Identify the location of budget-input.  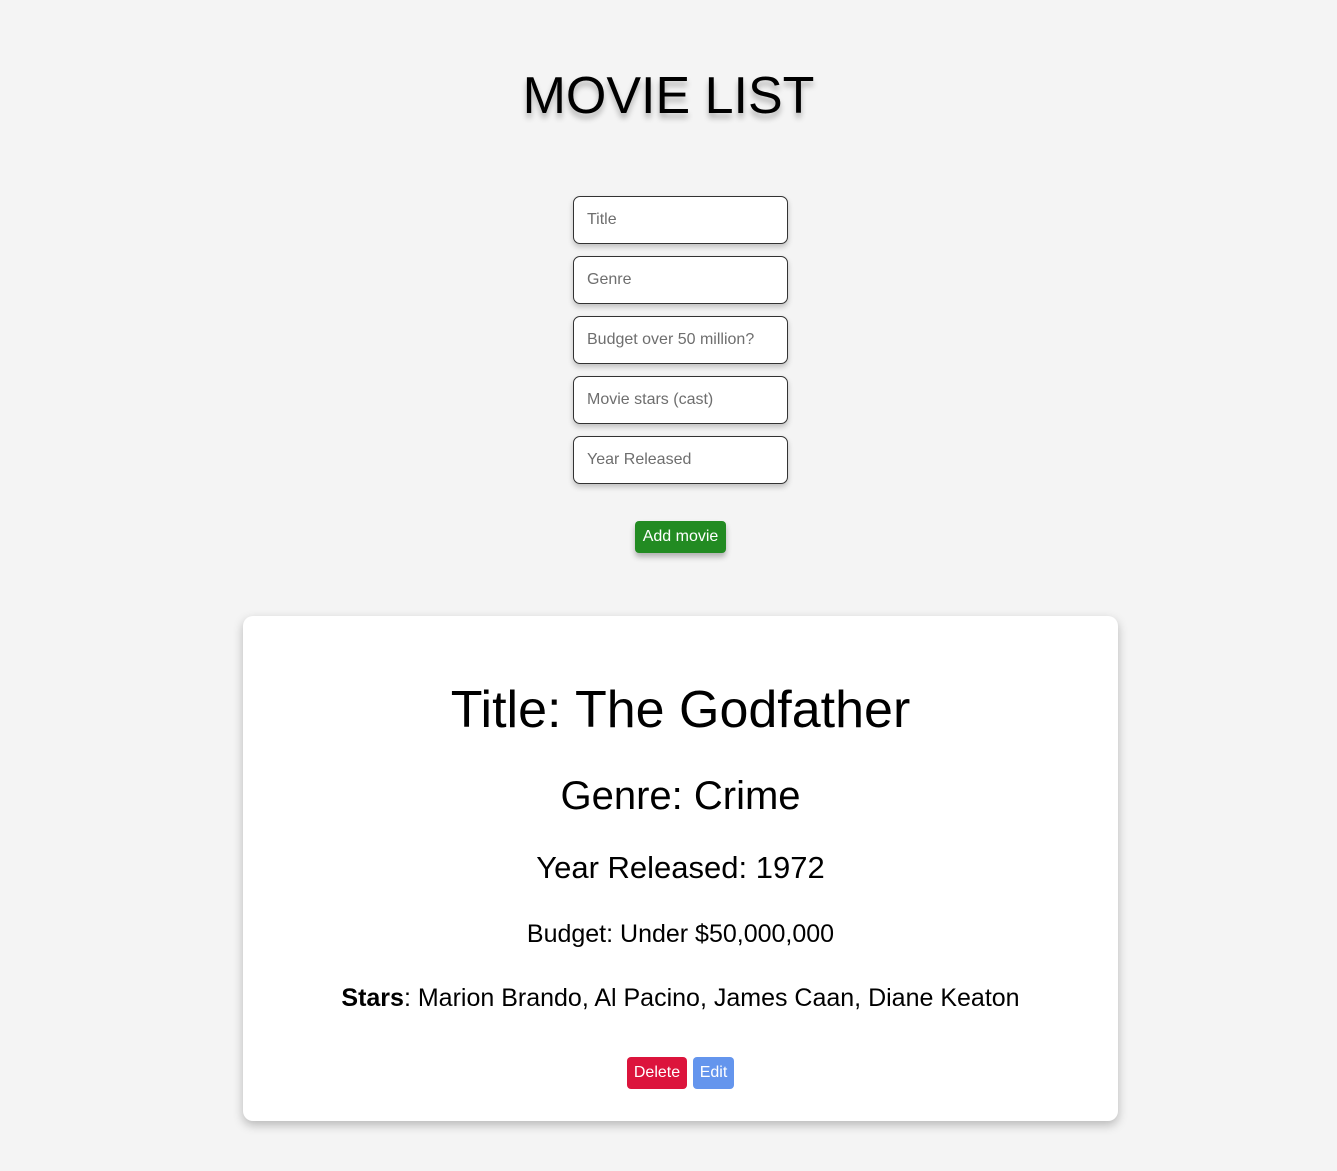
(680, 340).